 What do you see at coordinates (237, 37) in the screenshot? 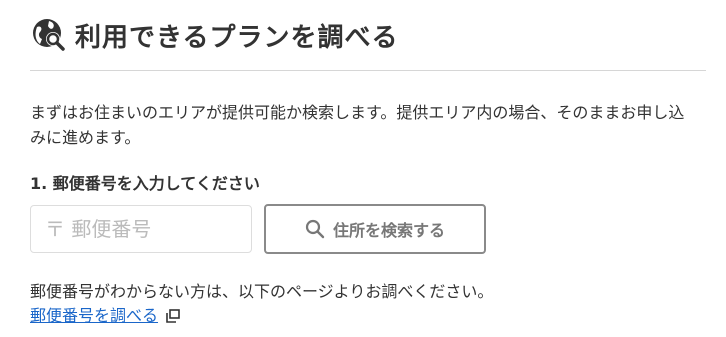
I see `page-title: 利用できるプランを調べる` at bounding box center [237, 37].